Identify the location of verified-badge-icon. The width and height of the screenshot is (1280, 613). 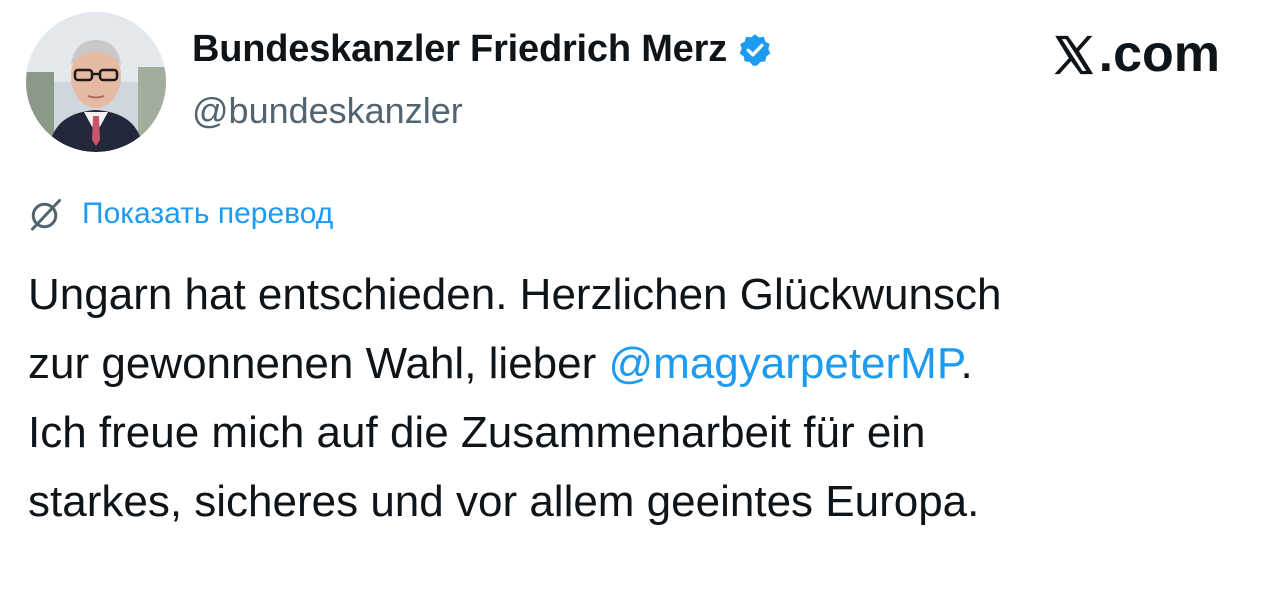
(755, 50).